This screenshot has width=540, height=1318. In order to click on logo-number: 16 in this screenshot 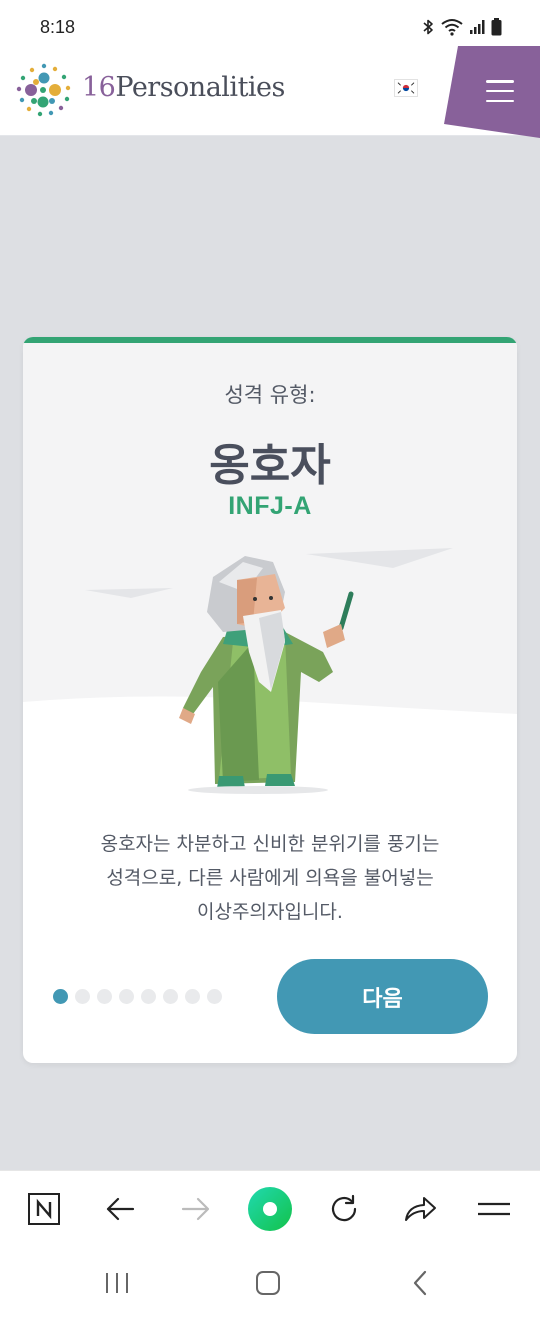, I will do `click(99, 87)`.